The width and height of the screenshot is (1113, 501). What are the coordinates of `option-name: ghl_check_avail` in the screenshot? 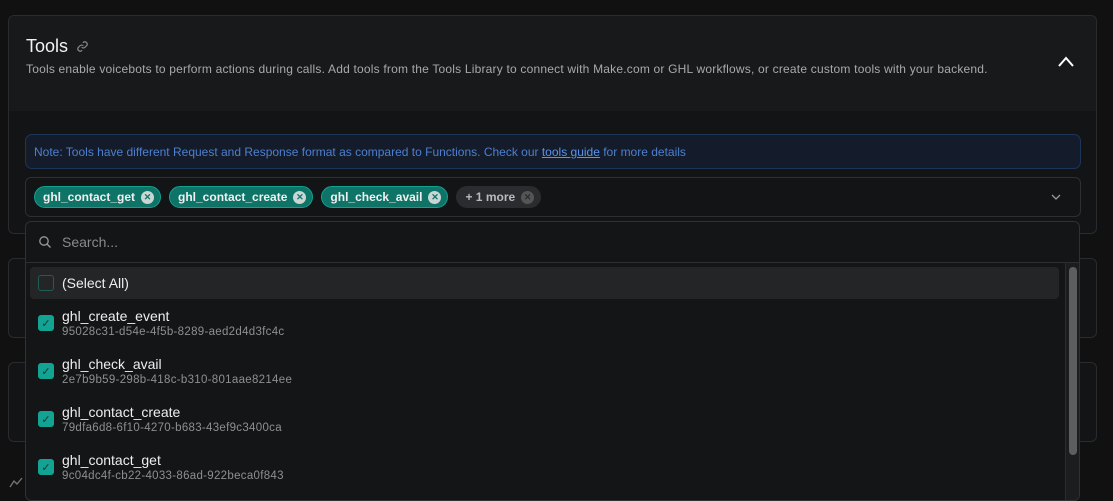 It's located at (112, 364).